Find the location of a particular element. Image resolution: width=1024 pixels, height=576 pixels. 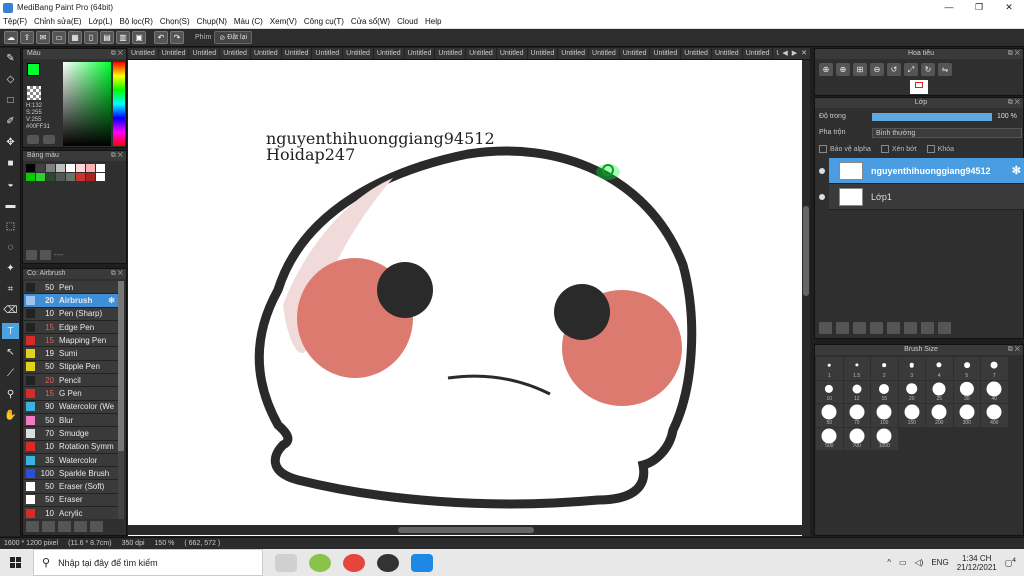

opacity-slider is located at coordinates (932, 117).